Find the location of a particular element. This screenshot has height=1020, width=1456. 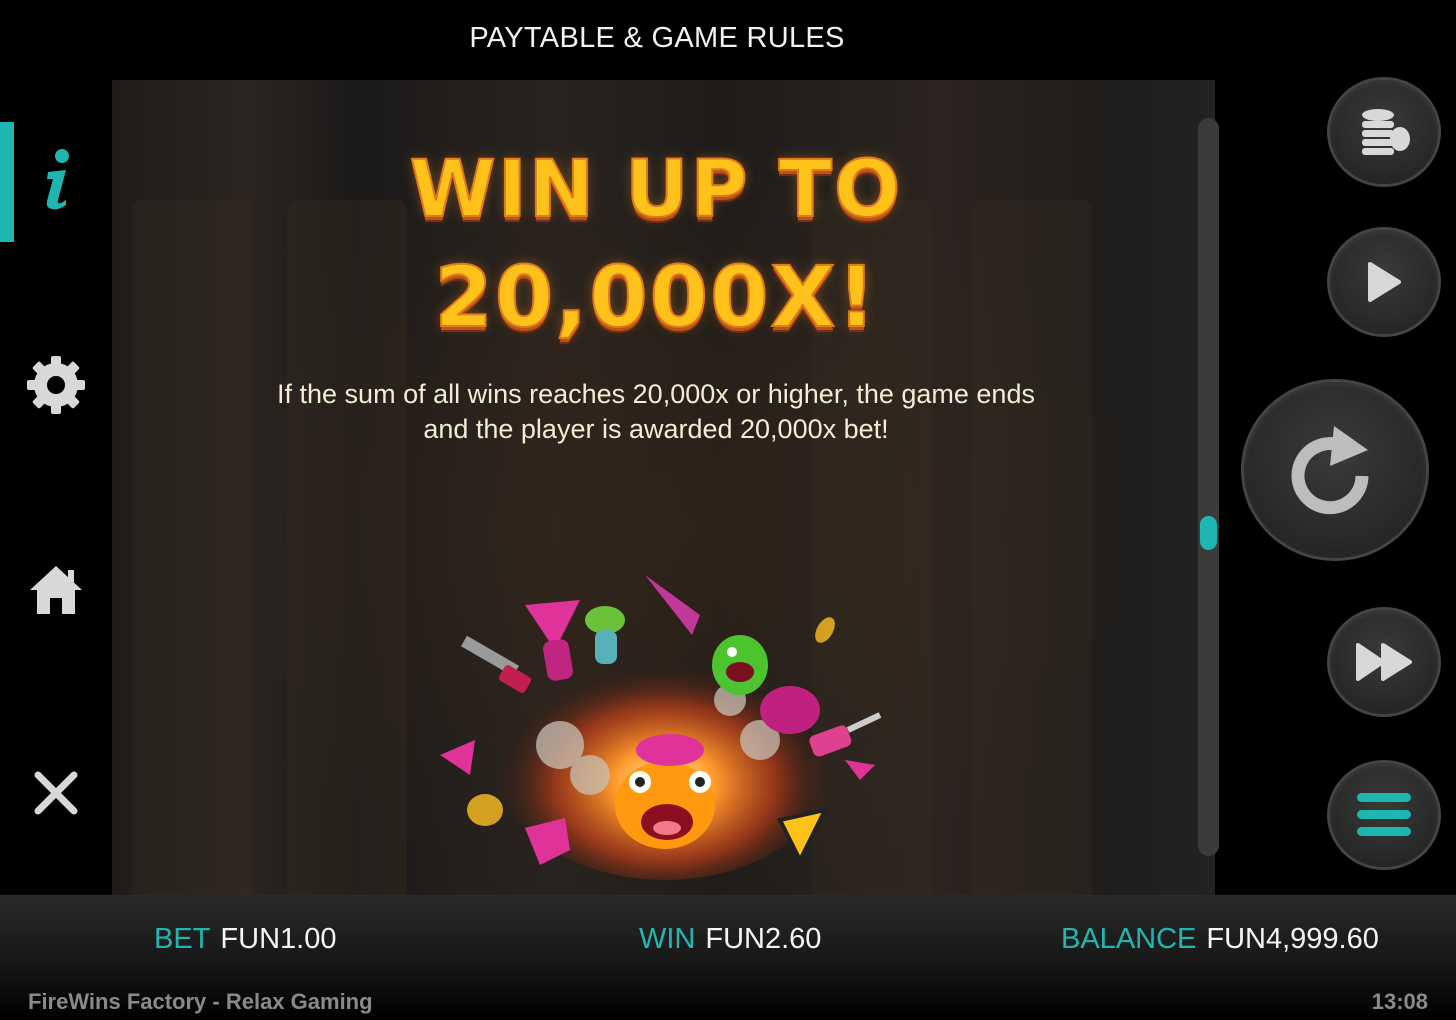

purple-arrow-icon is located at coordinates (672, 605).